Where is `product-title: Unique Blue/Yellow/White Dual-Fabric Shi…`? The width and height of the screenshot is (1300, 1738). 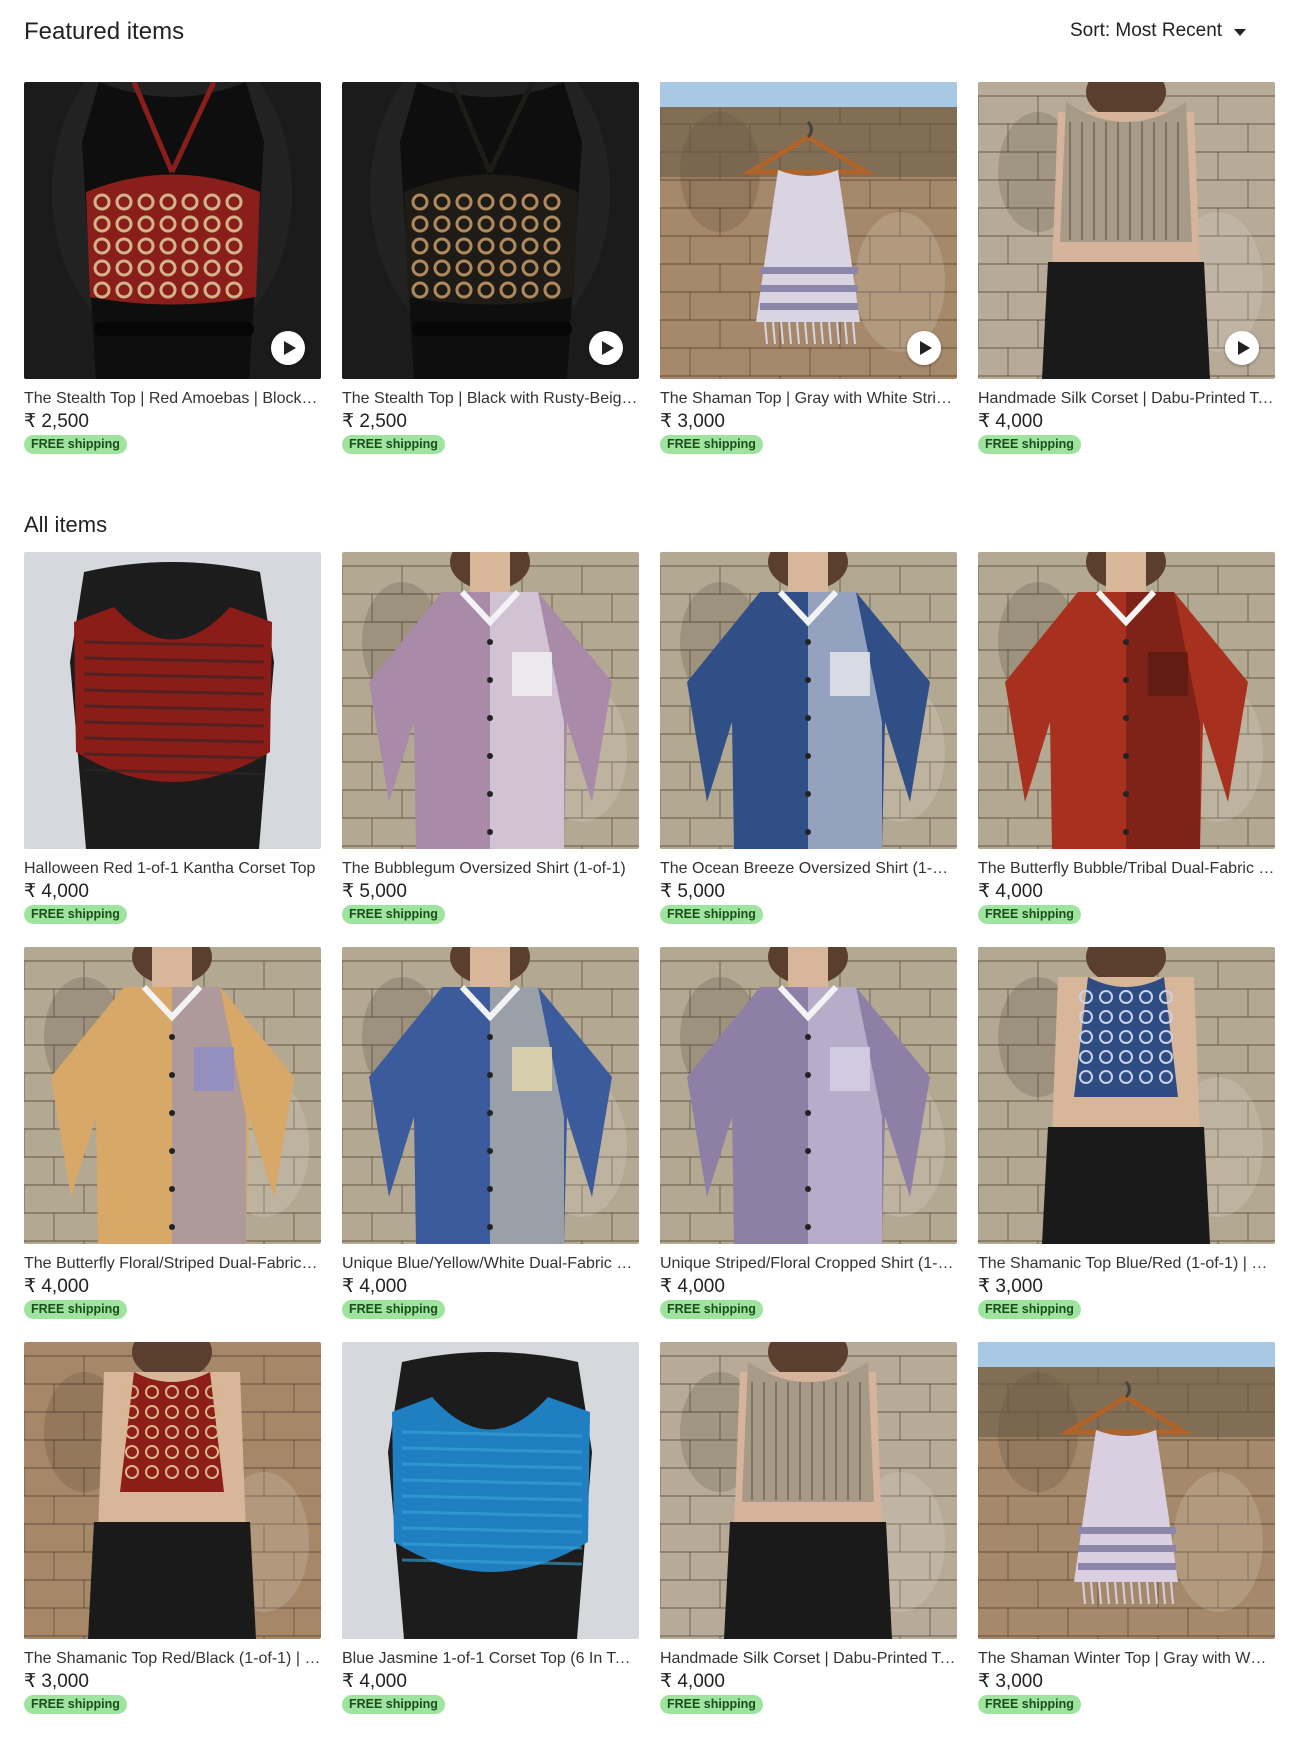 product-title: Unique Blue/Yellow/White Dual-Fabric Shi… is located at coordinates (490, 1264).